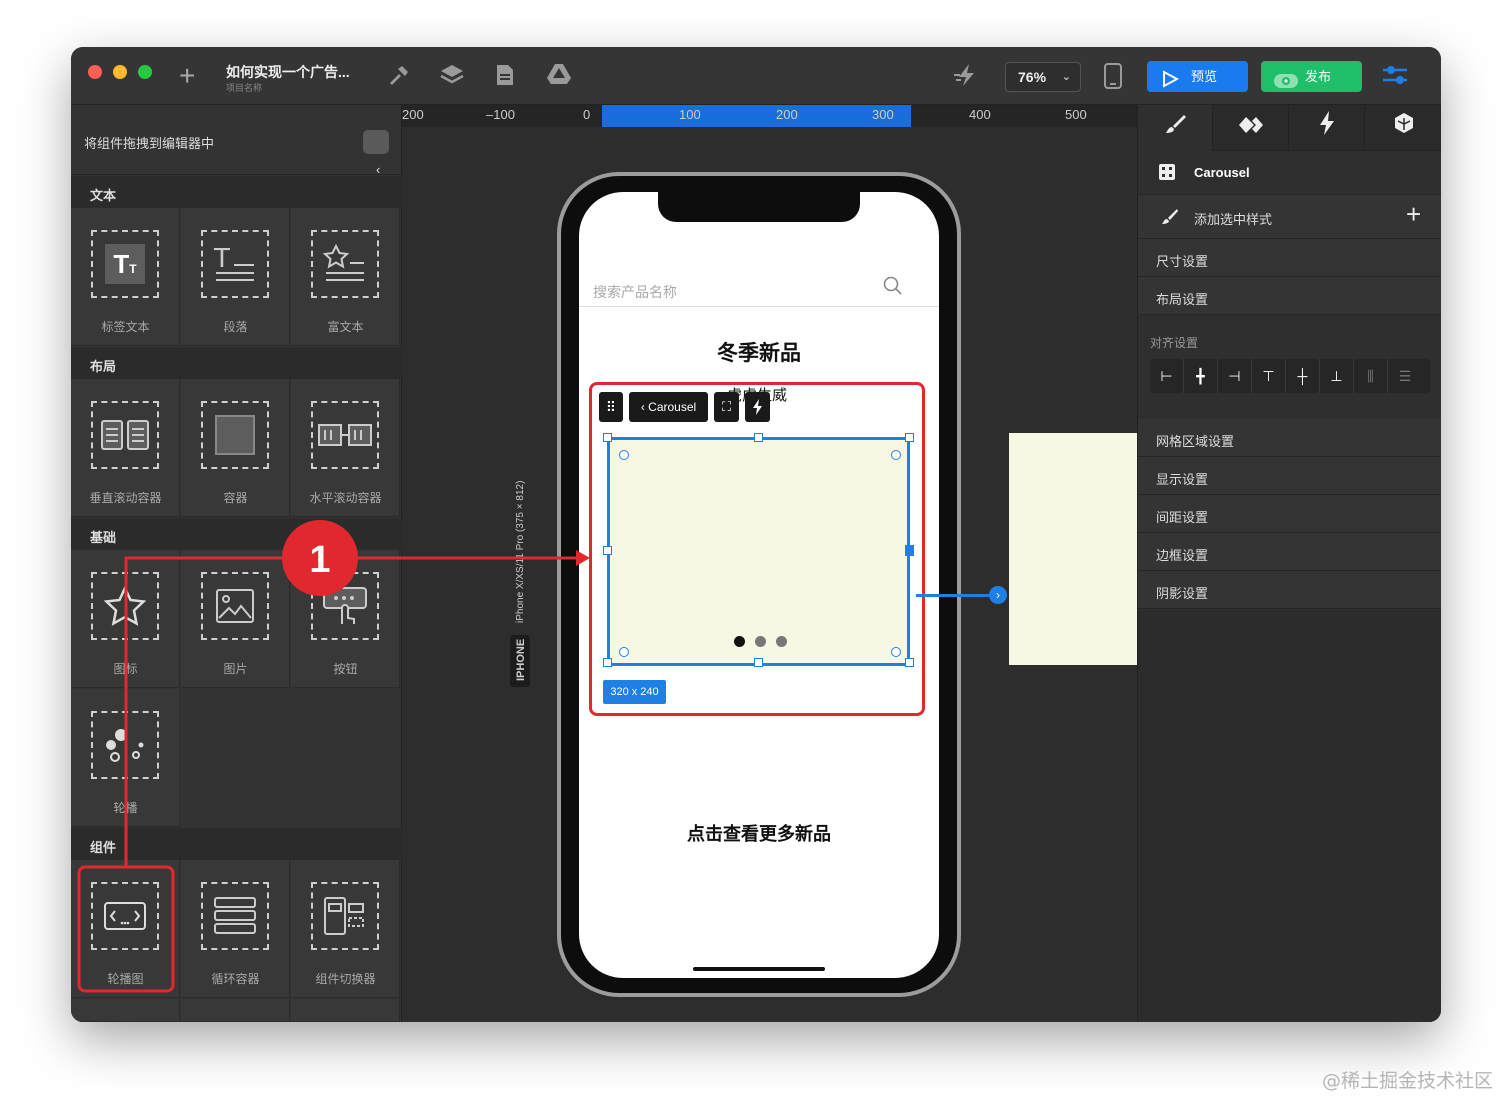 This screenshot has width=1512, height=1116. I want to click on collapse-panel-button: ‹, so click(376, 153).